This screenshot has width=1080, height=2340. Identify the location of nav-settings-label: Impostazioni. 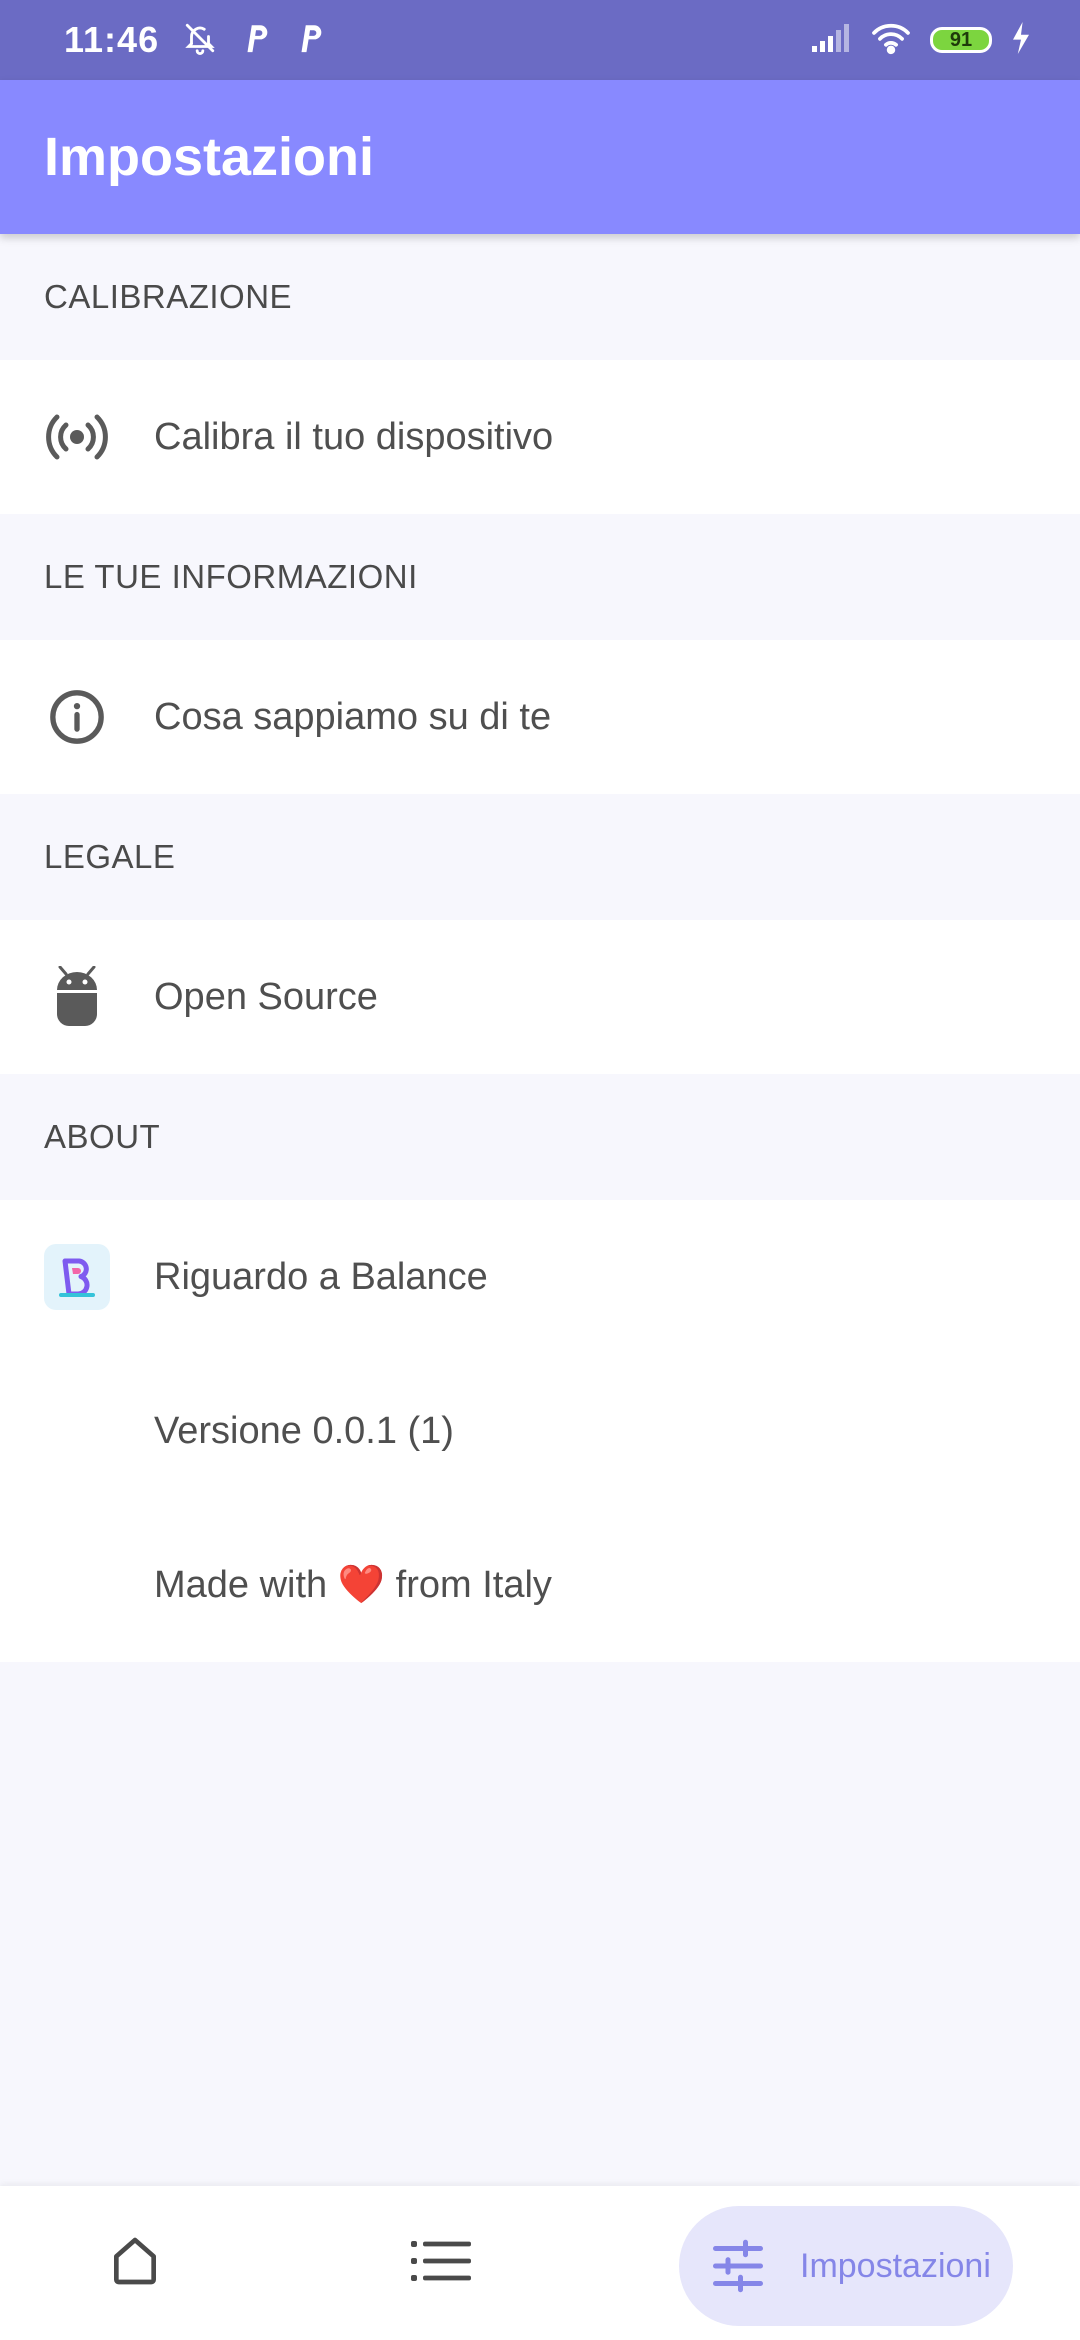
(895, 2265).